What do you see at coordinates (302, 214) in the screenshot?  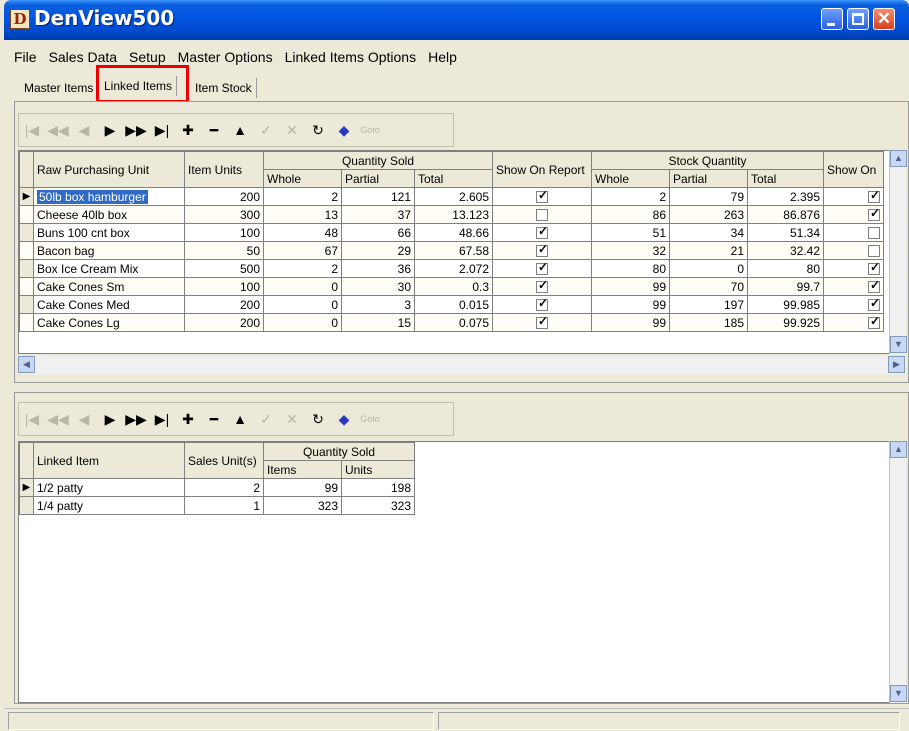 I see `cell-qty-whole: 13` at bounding box center [302, 214].